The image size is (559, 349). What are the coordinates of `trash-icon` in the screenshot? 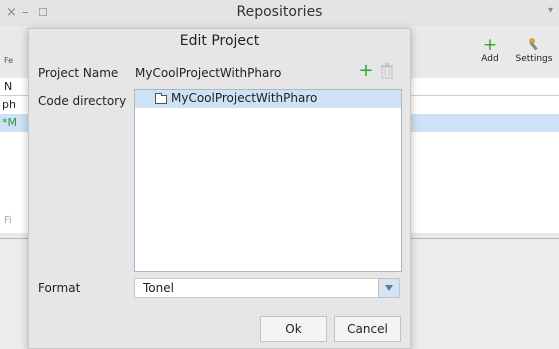 It's located at (387, 71).